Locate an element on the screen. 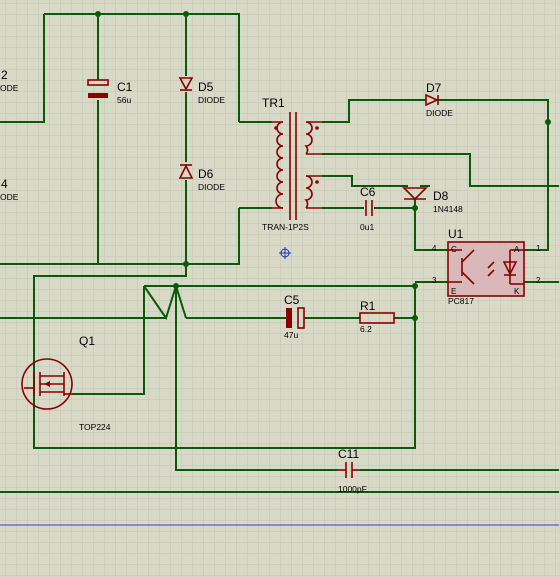 The width and height of the screenshot is (559, 577). partial-value-top: ODE is located at coordinates (9, 88).